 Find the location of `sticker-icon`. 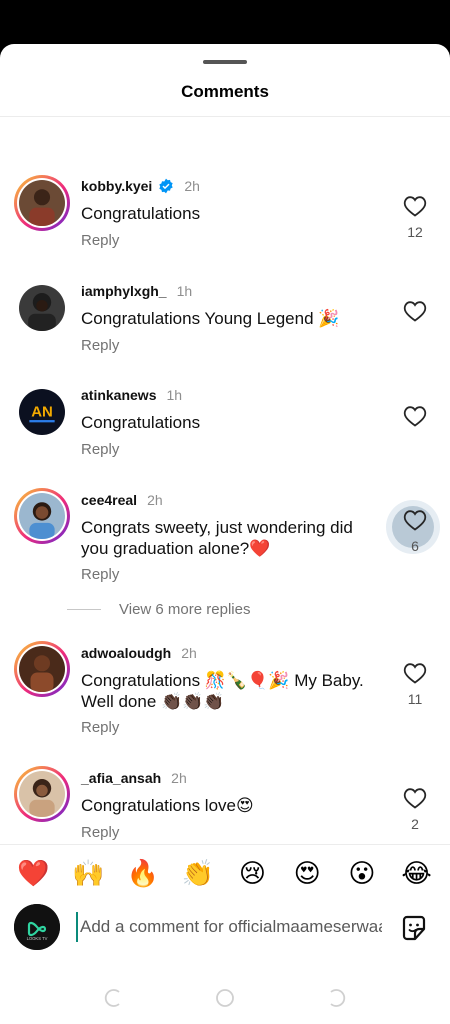

sticker-icon is located at coordinates (414, 928).